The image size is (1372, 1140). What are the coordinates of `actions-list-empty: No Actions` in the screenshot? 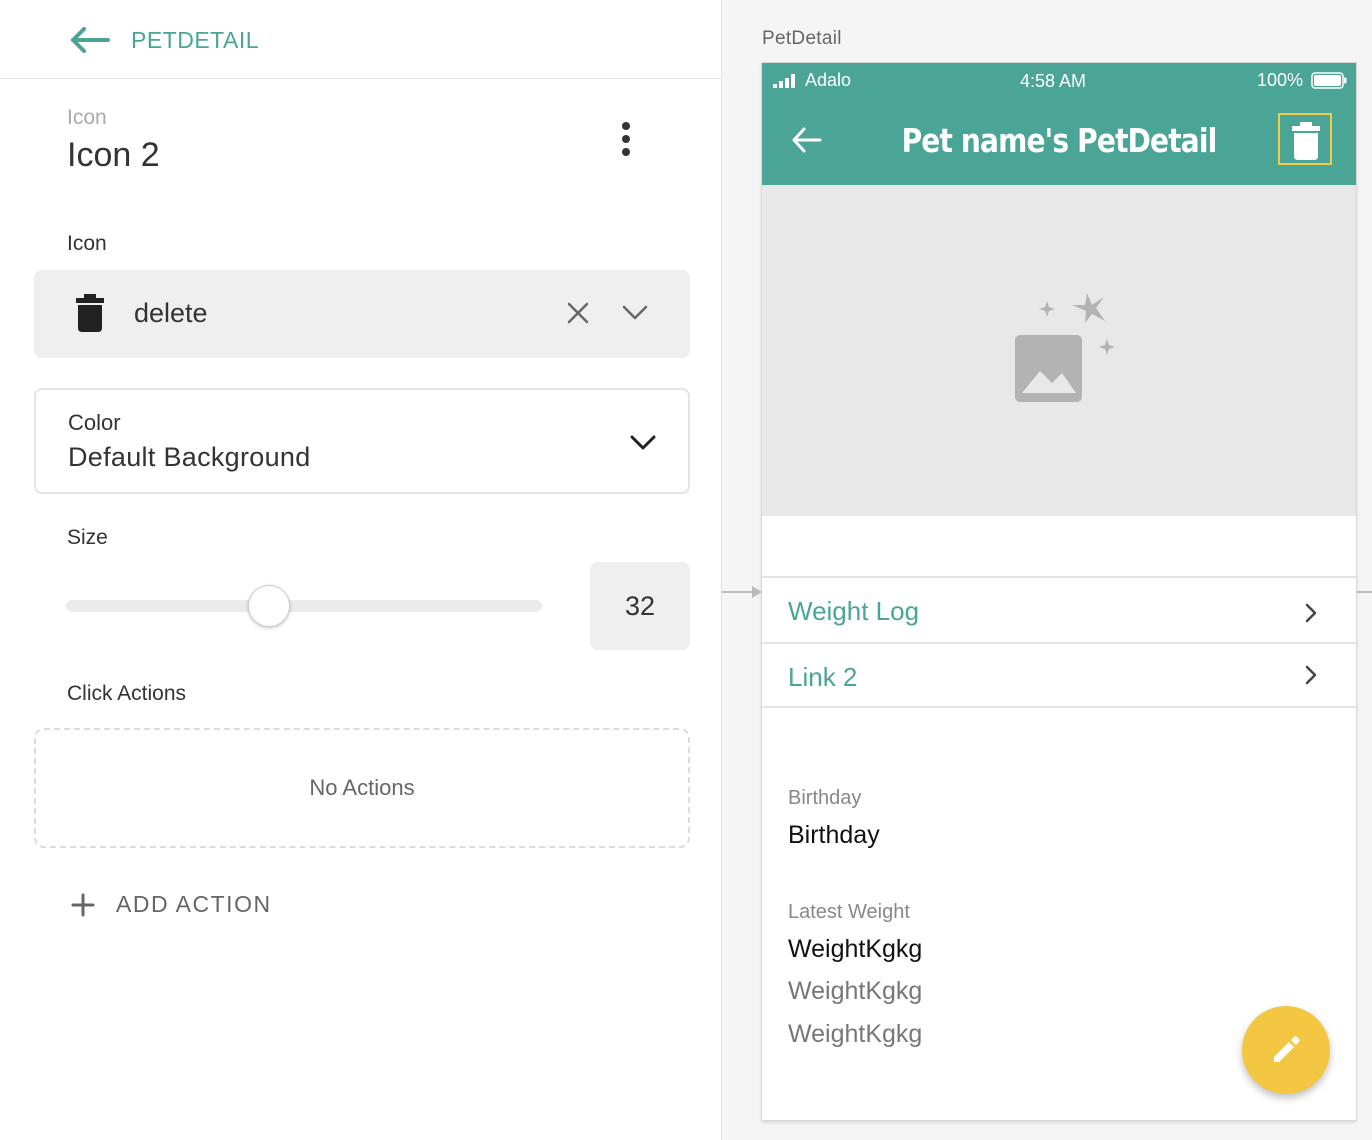 It's located at (362, 788).